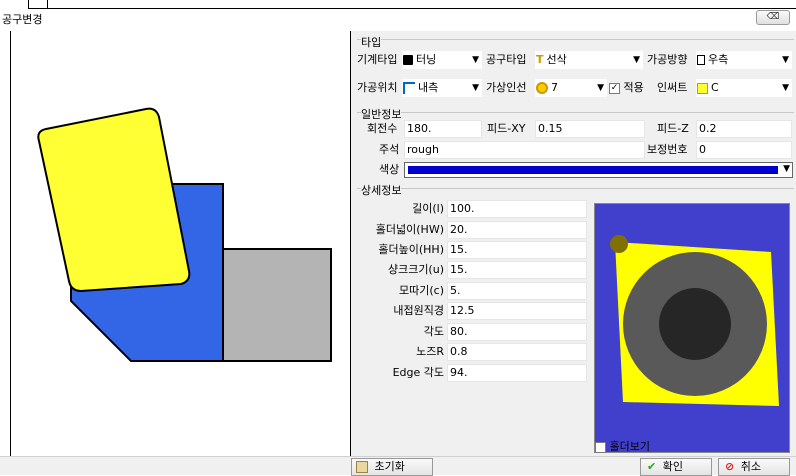 The image size is (796, 476). Describe the element at coordinates (542, 88) in the screenshot. I see `insert-tip-icon` at that location.